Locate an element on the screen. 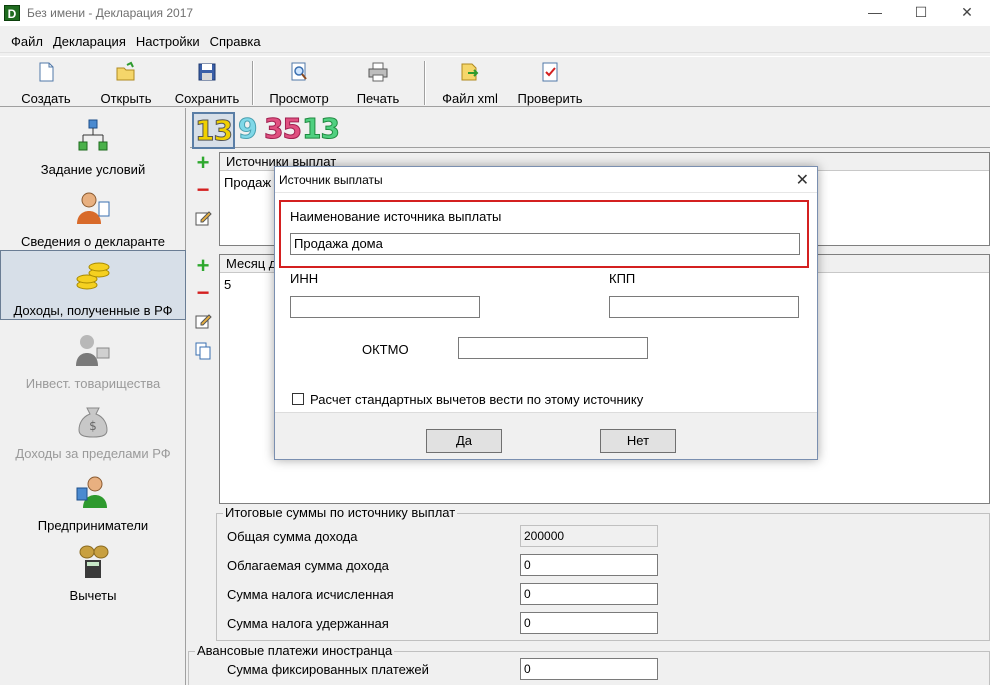 The height and width of the screenshot is (685, 990). sources-tools: + − is located at coordinates (204, 195).